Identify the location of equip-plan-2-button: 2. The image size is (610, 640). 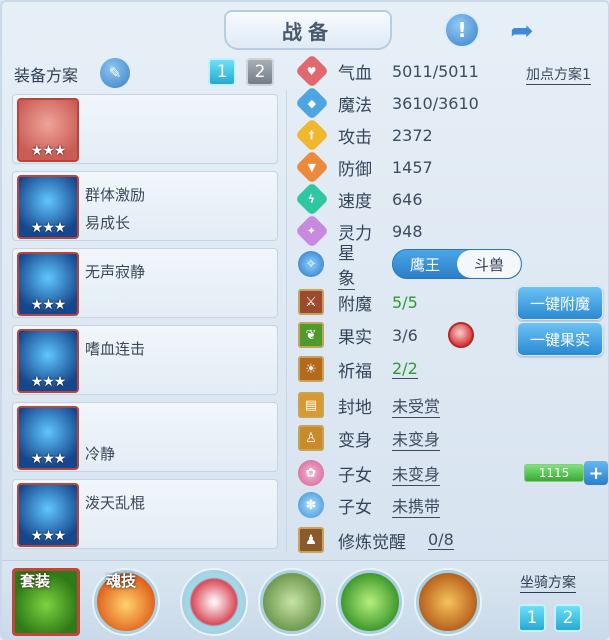
(260, 72).